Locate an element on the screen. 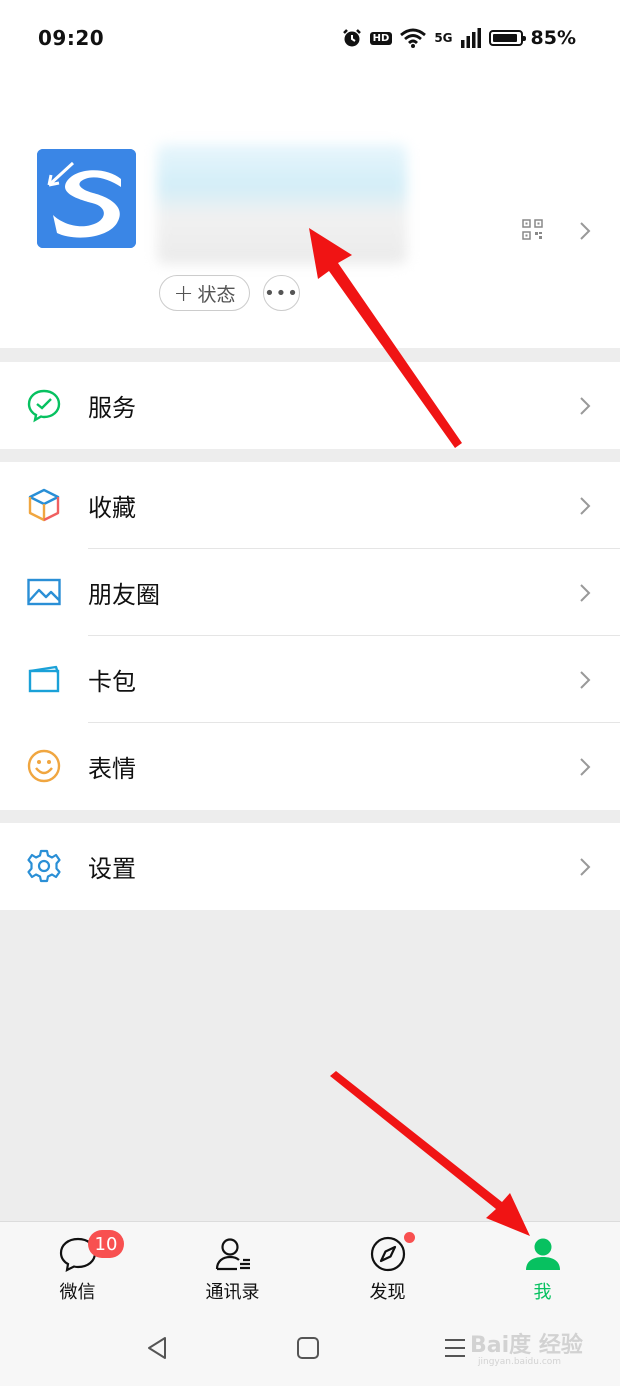 The height and width of the screenshot is (1386, 620). network-type: 5G is located at coordinates (443, 38).